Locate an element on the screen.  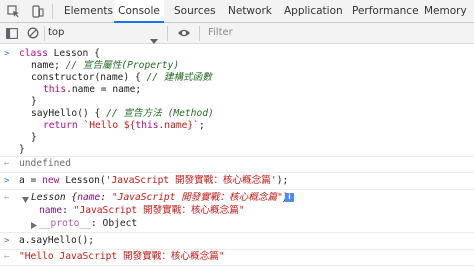
proto-expand-triangle-icon is located at coordinates (34, 226).